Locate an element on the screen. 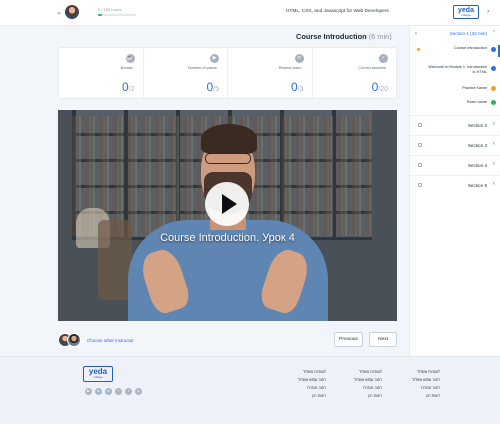  linkedin-icon: in is located at coordinates (98, 391).